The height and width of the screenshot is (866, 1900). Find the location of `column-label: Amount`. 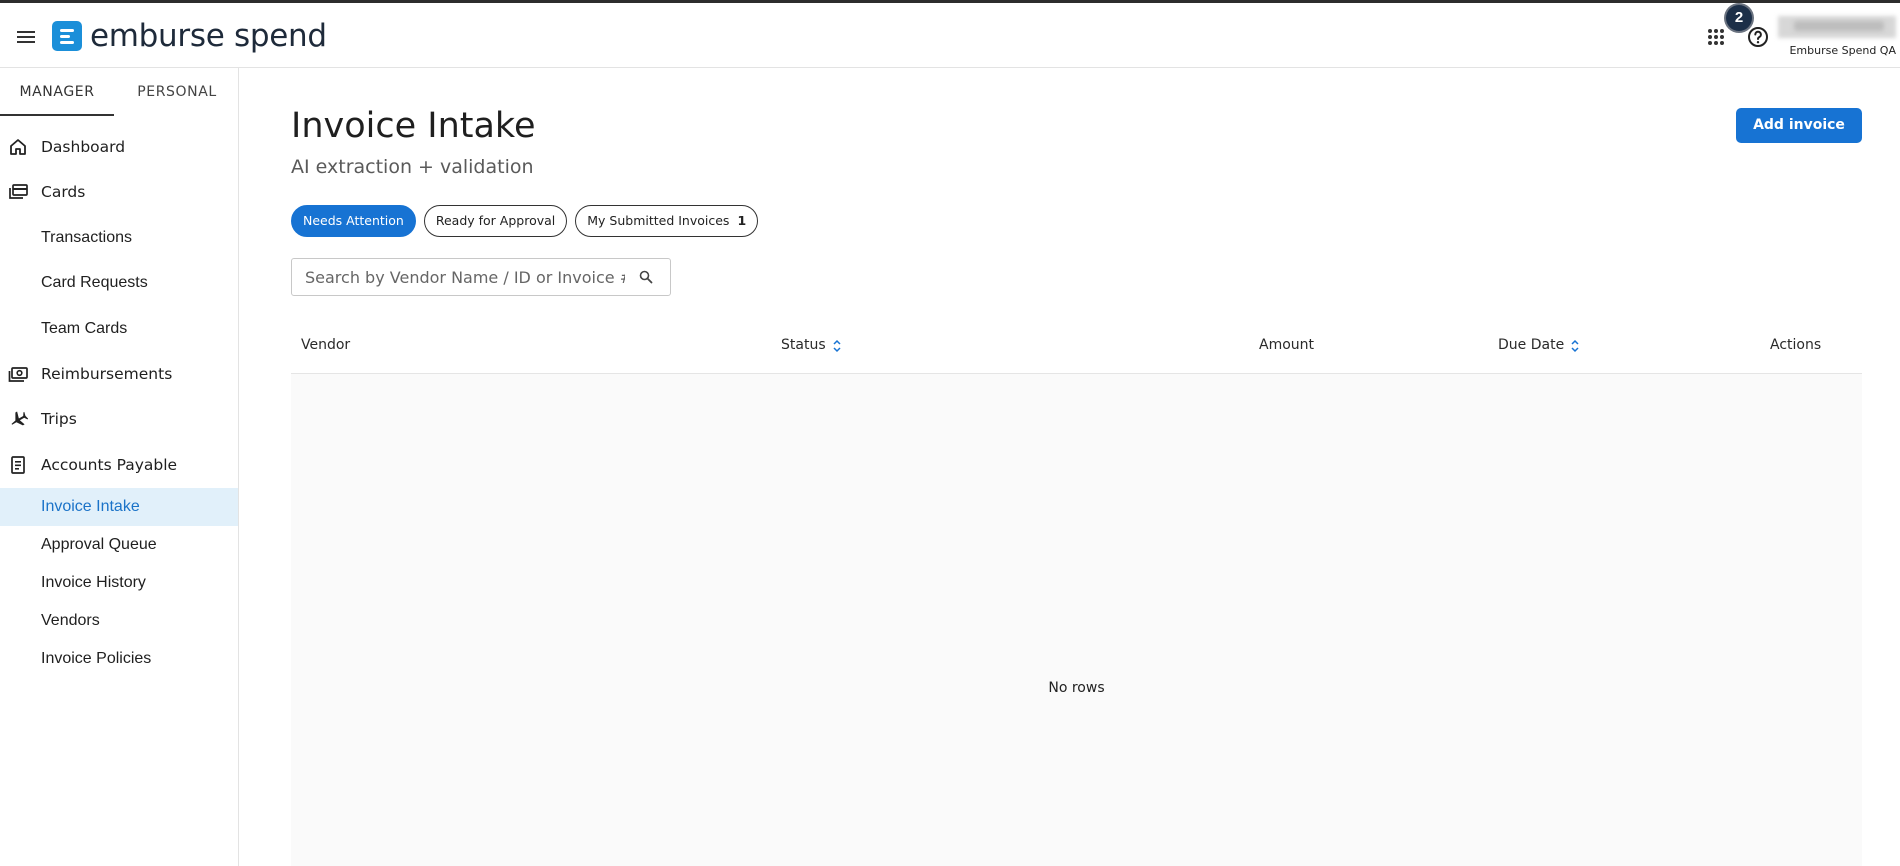

column-label: Amount is located at coordinates (1287, 345).